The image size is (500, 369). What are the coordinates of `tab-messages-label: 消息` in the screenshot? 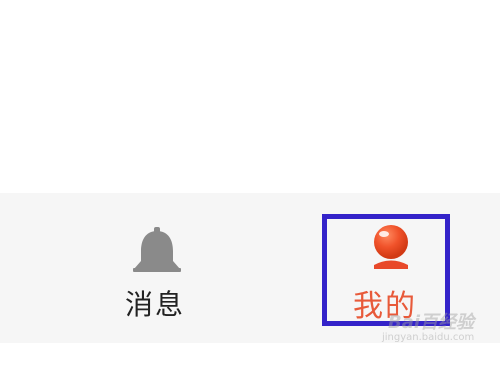 It's located at (155, 304).